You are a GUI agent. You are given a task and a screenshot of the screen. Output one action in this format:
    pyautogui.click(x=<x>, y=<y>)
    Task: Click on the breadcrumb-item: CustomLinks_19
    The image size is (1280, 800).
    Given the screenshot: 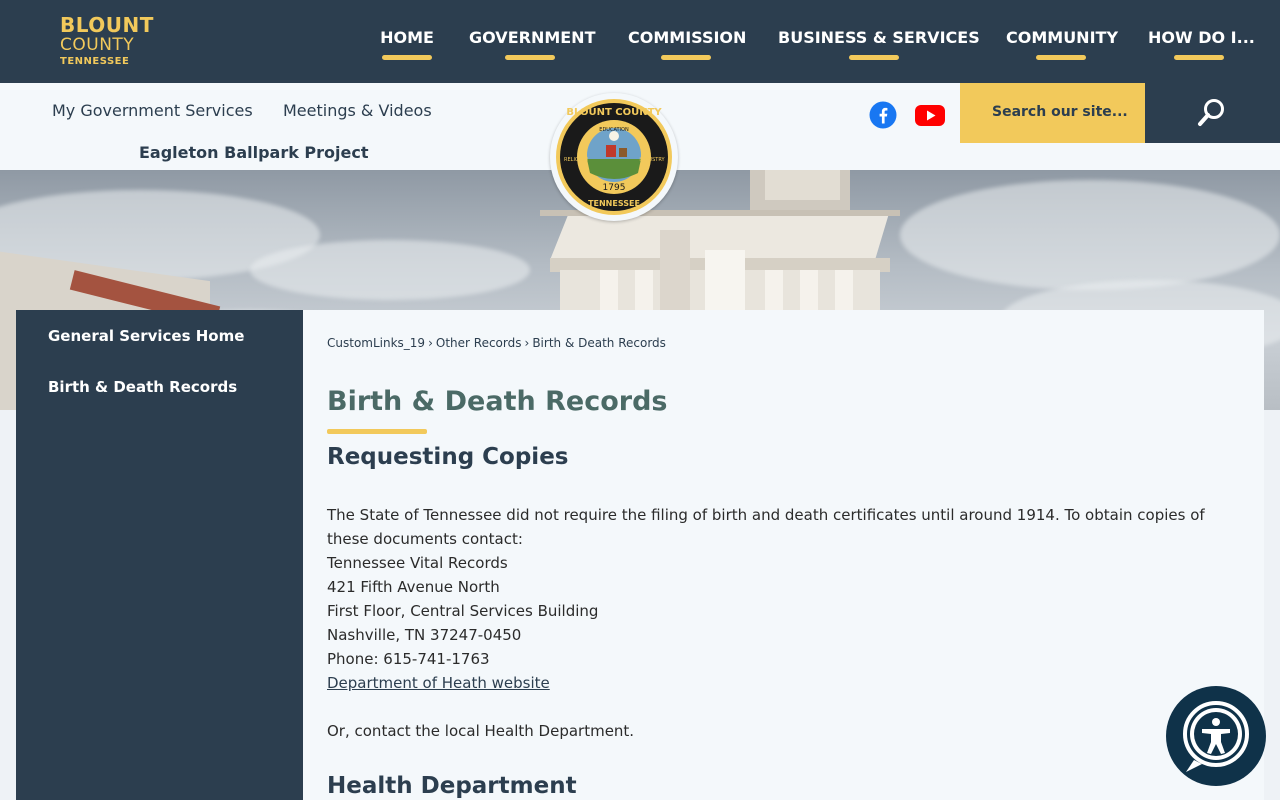 What is the action you would take?
    pyautogui.click(x=376, y=343)
    